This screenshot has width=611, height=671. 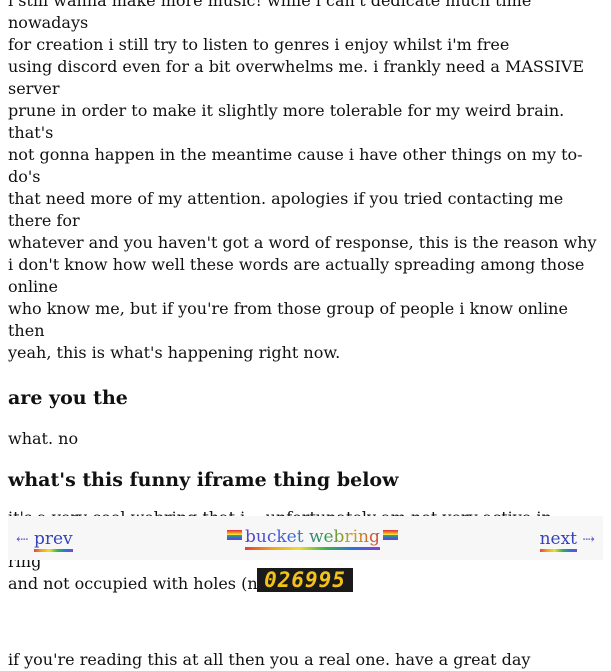 I want to click on answer-paragraph: what. no, so click(x=43, y=438).